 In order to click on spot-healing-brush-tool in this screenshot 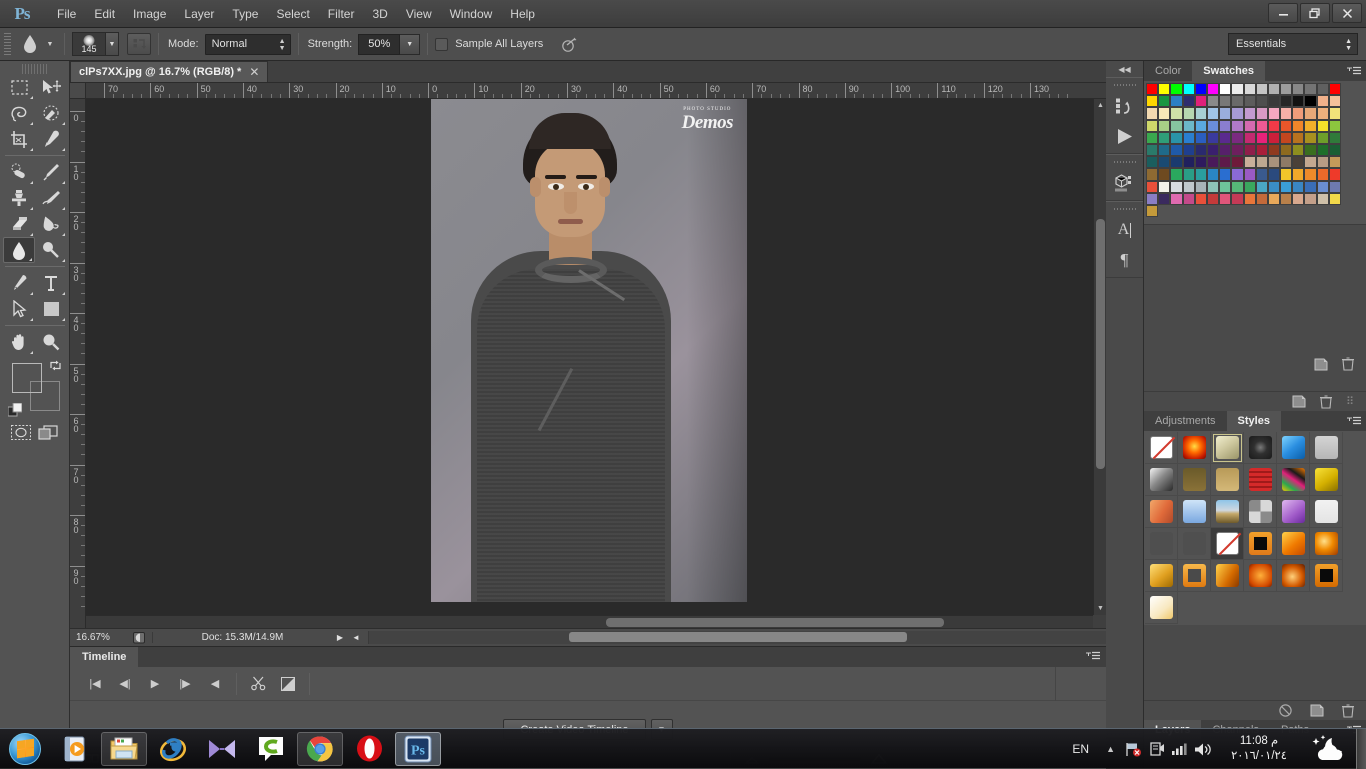, I will do `click(19, 172)`.